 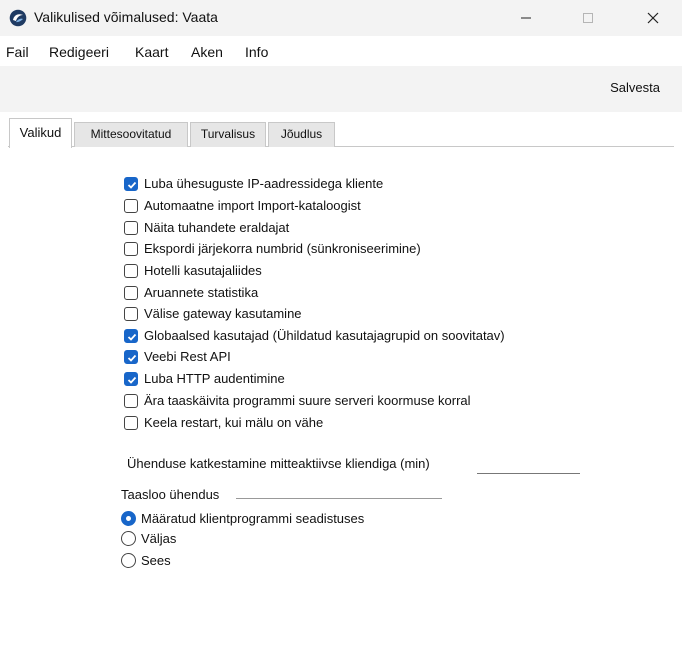 I want to click on menu-kaart: Kaart, so click(x=151, y=52).